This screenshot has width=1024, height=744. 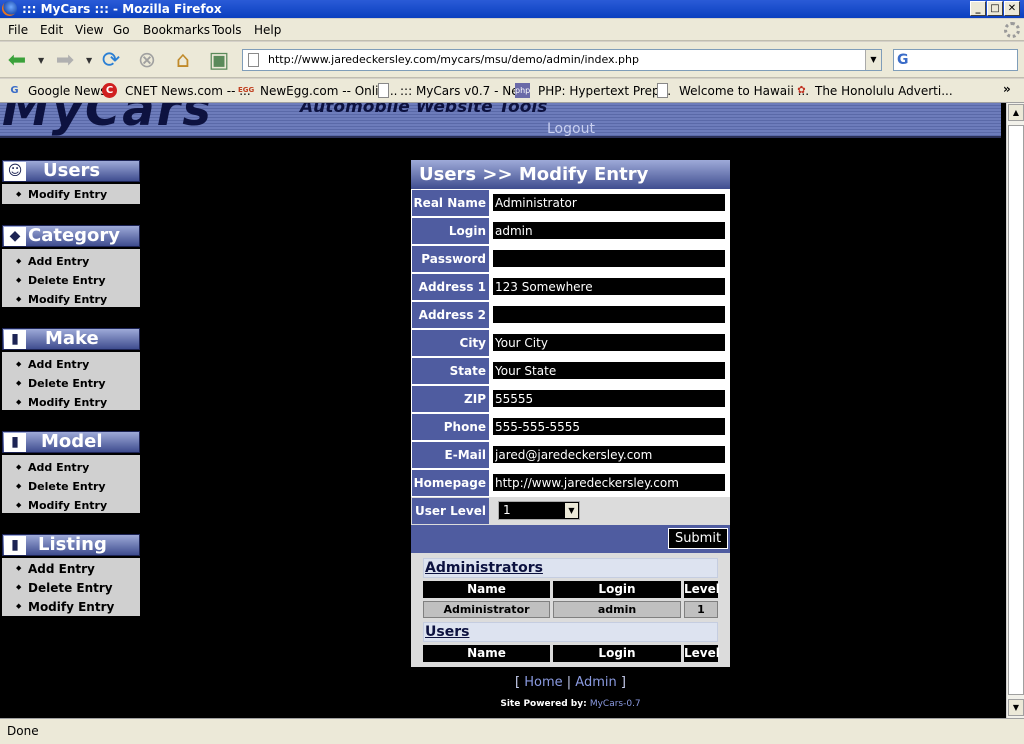 I want to click on sidebar-item-listing-add: Add Entry, so click(x=55, y=569).